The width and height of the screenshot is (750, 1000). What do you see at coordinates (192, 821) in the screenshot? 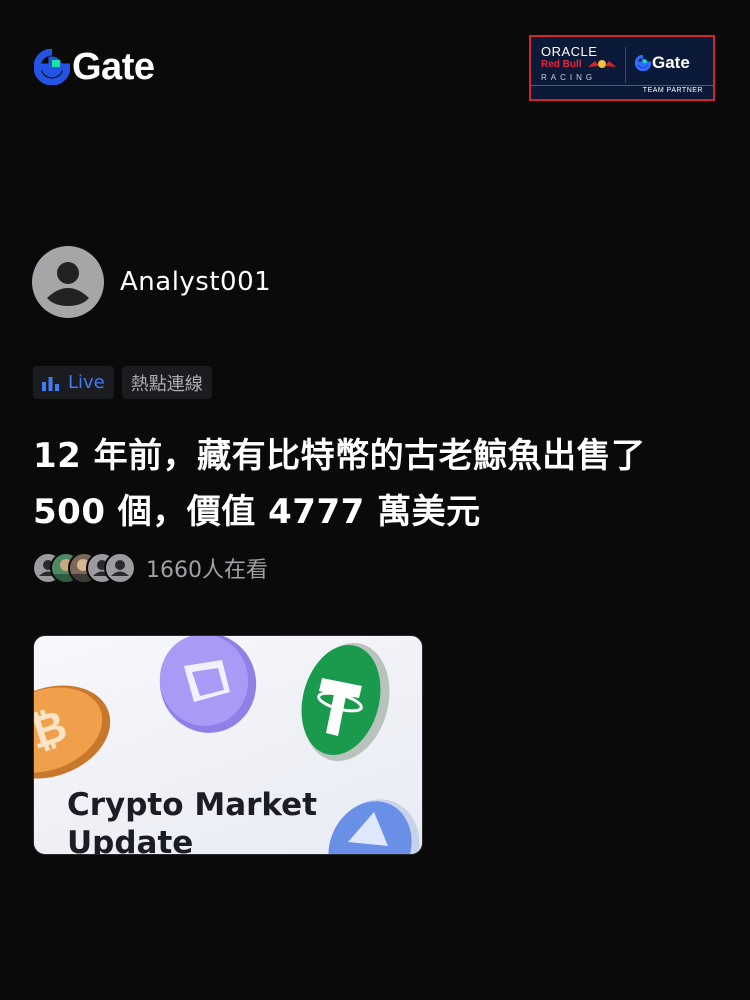
I see `card-title: Crypto Market Update` at bounding box center [192, 821].